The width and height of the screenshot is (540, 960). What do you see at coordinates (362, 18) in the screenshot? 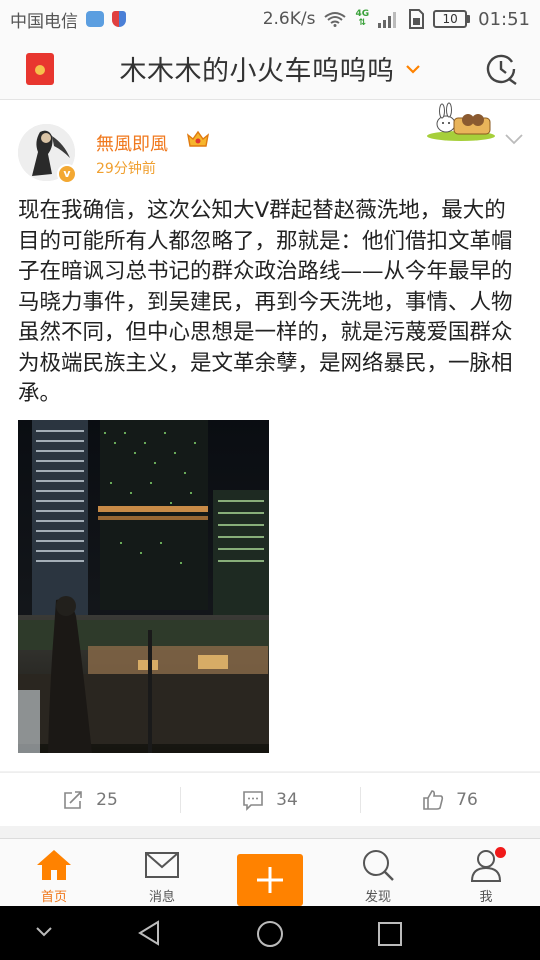
I see `network-indicator: 4G ⇅` at bounding box center [362, 18].